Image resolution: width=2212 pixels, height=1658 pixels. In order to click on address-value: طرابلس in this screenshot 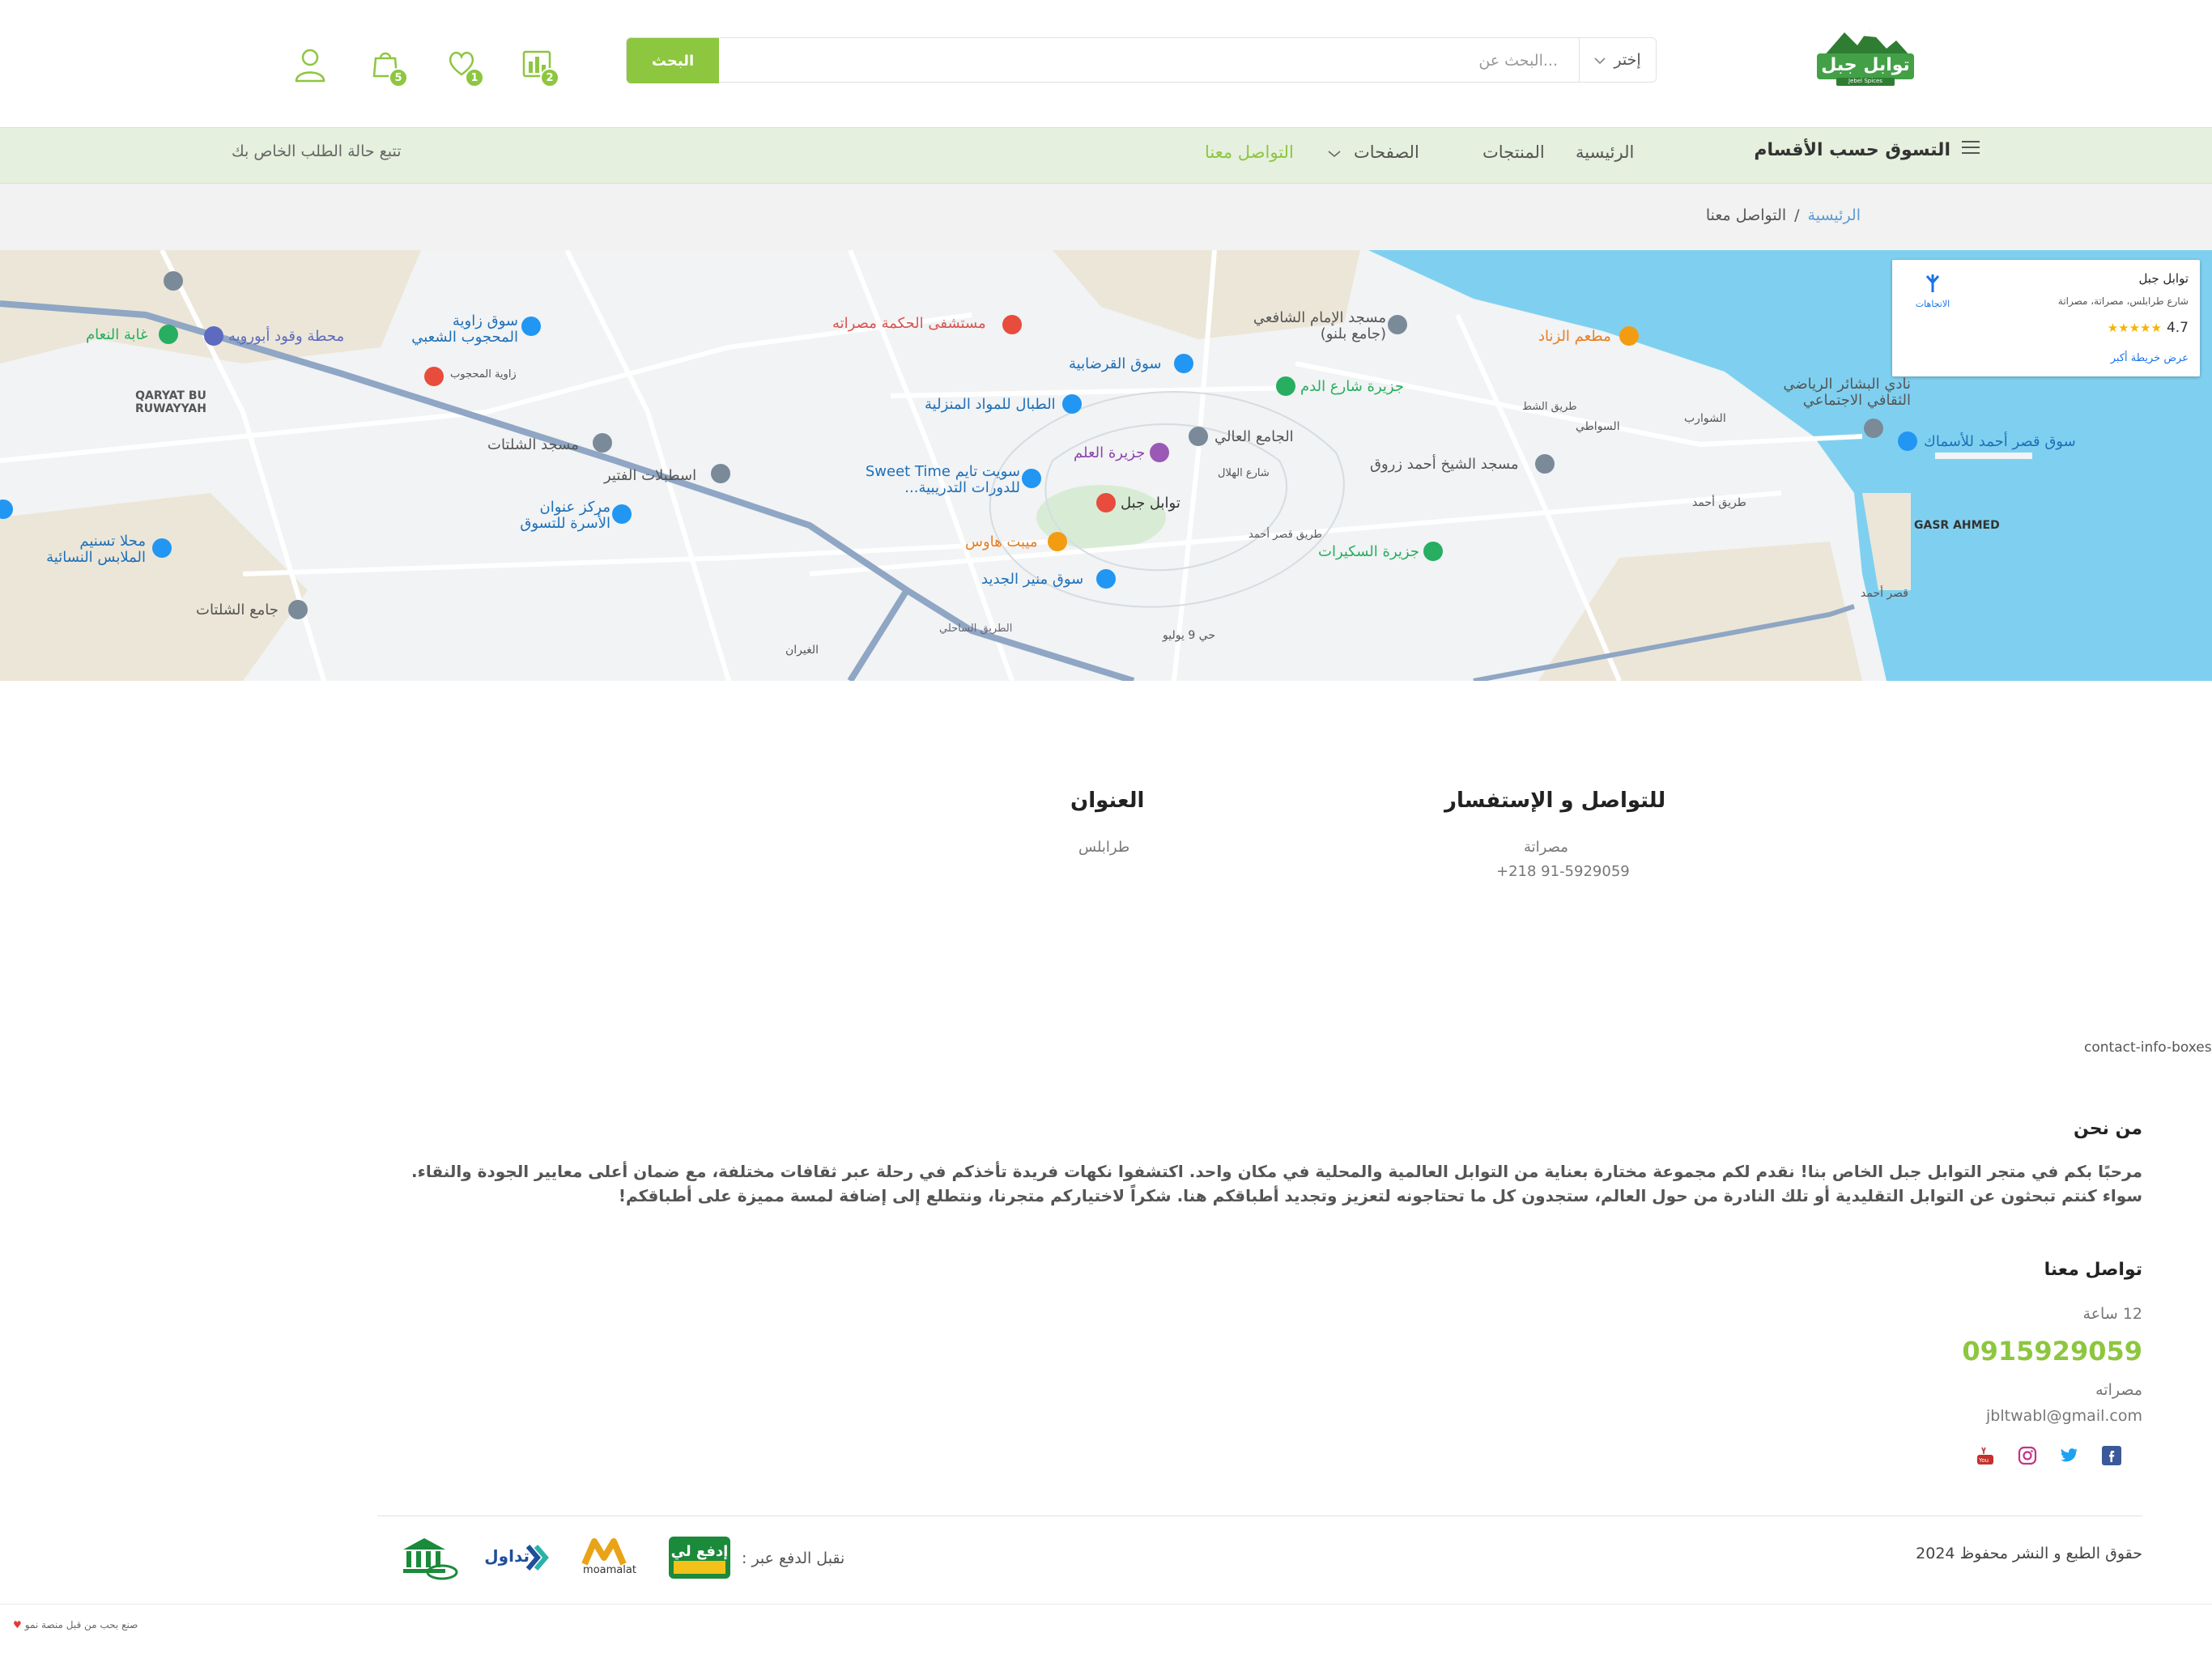, I will do `click(1104, 847)`.